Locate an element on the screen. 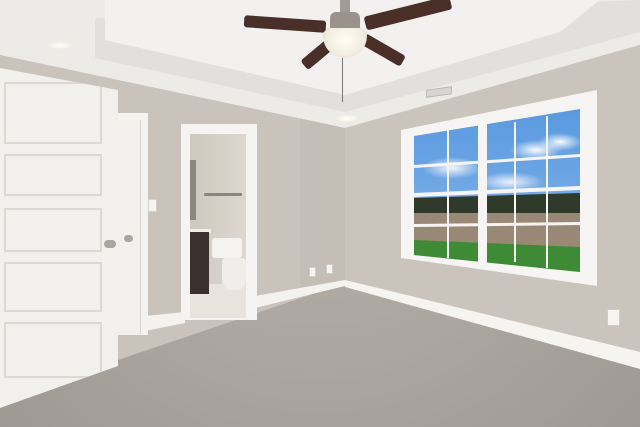  toilet-tank is located at coordinates (227, 248).